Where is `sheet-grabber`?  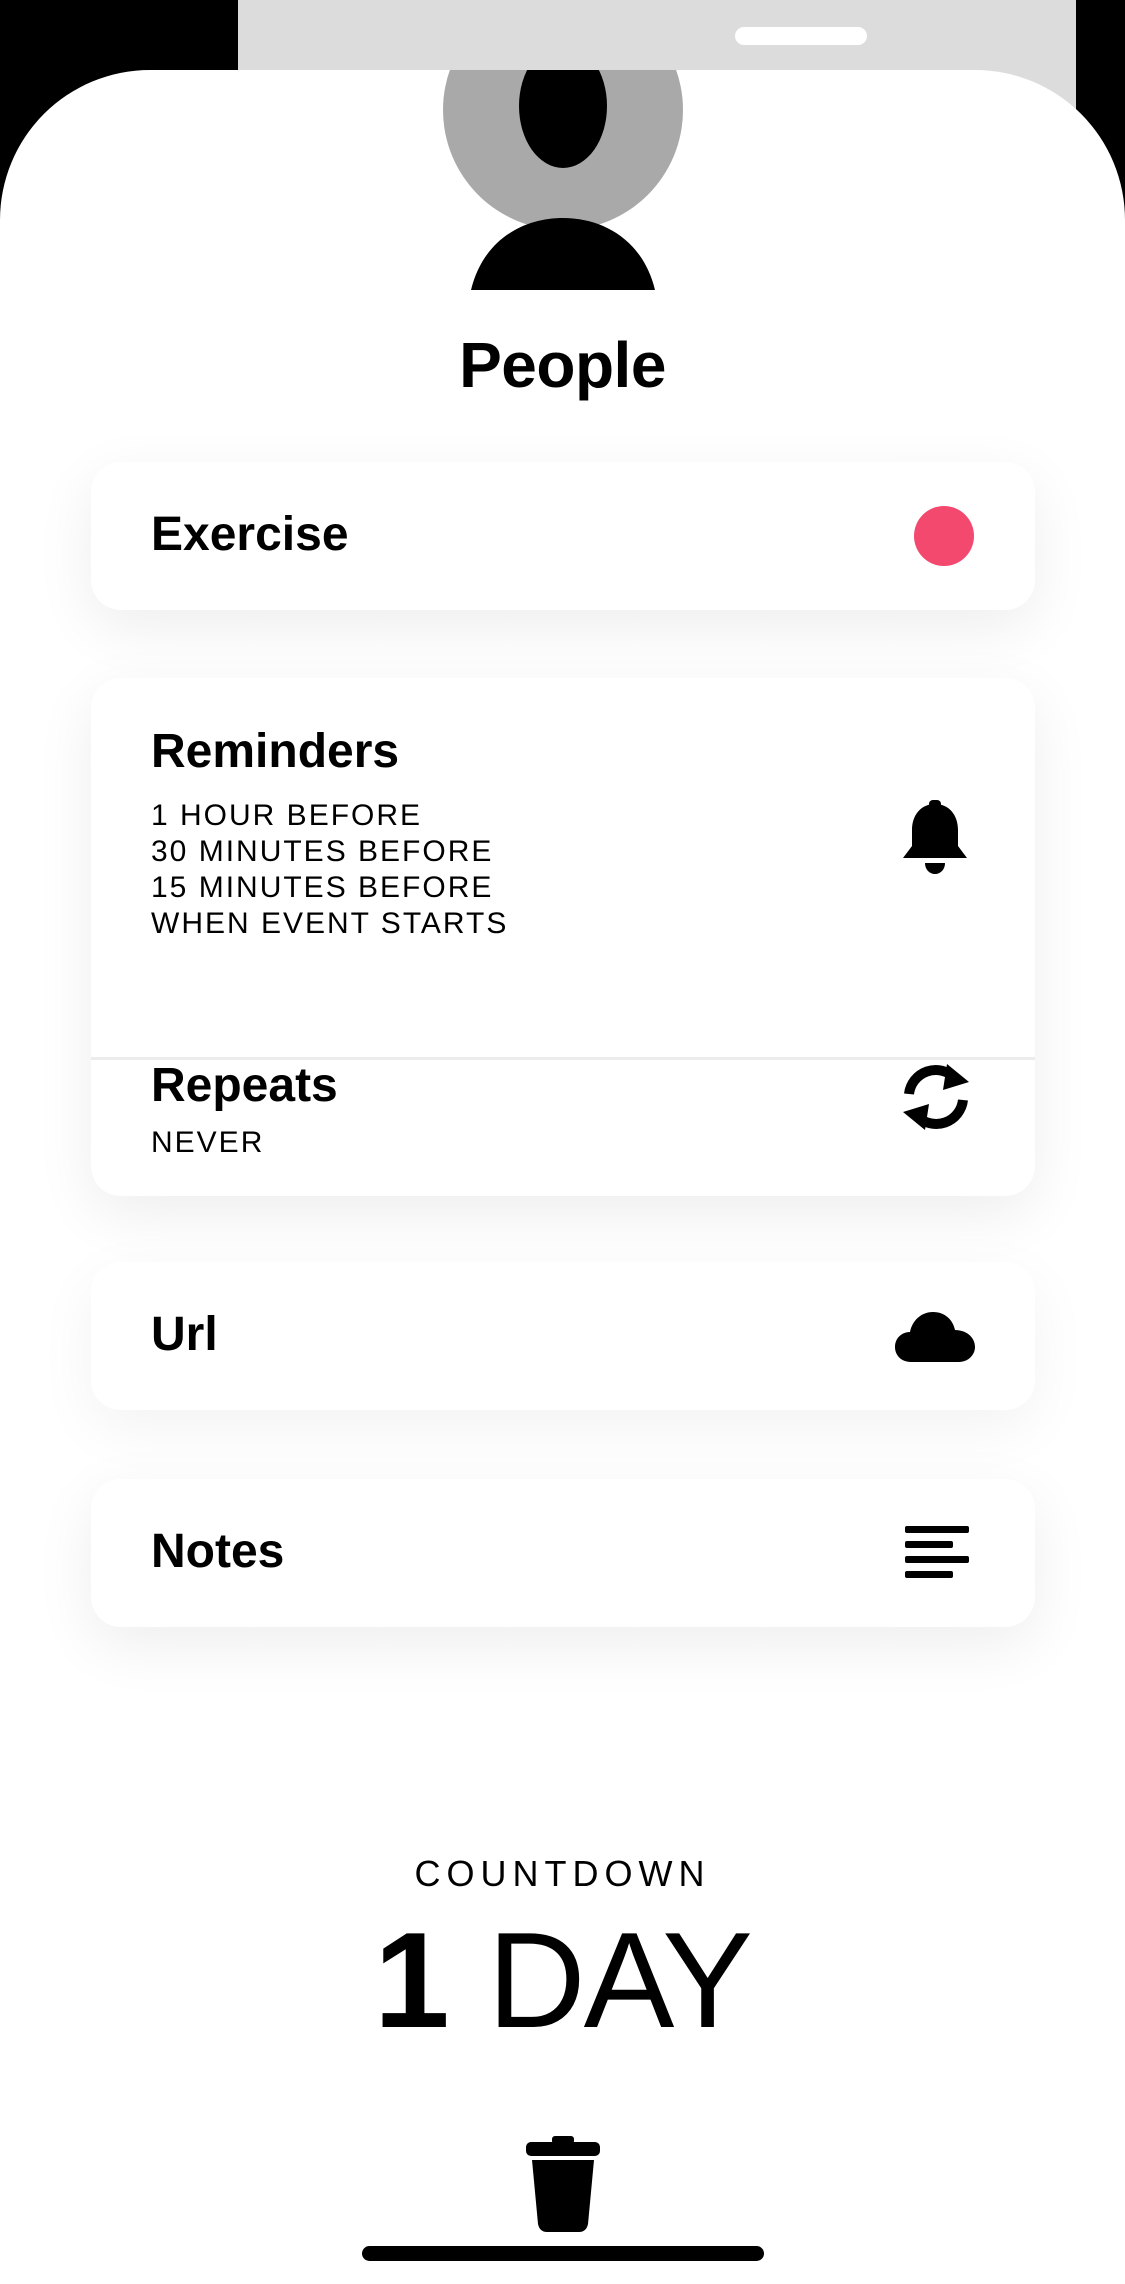
sheet-grabber is located at coordinates (801, 36).